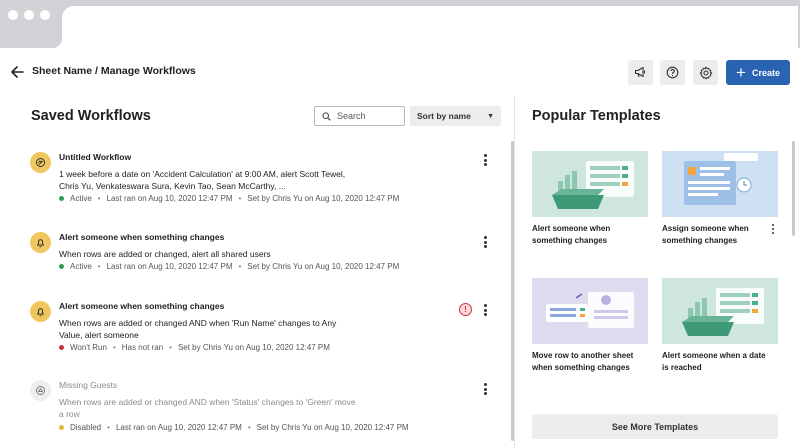 This screenshot has height=448, width=800. What do you see at coordinates (400, 72) in the screenshot?
I see `page-header: Sheet Name / Manage Workflows + Create` at bounding box center [400, 72].